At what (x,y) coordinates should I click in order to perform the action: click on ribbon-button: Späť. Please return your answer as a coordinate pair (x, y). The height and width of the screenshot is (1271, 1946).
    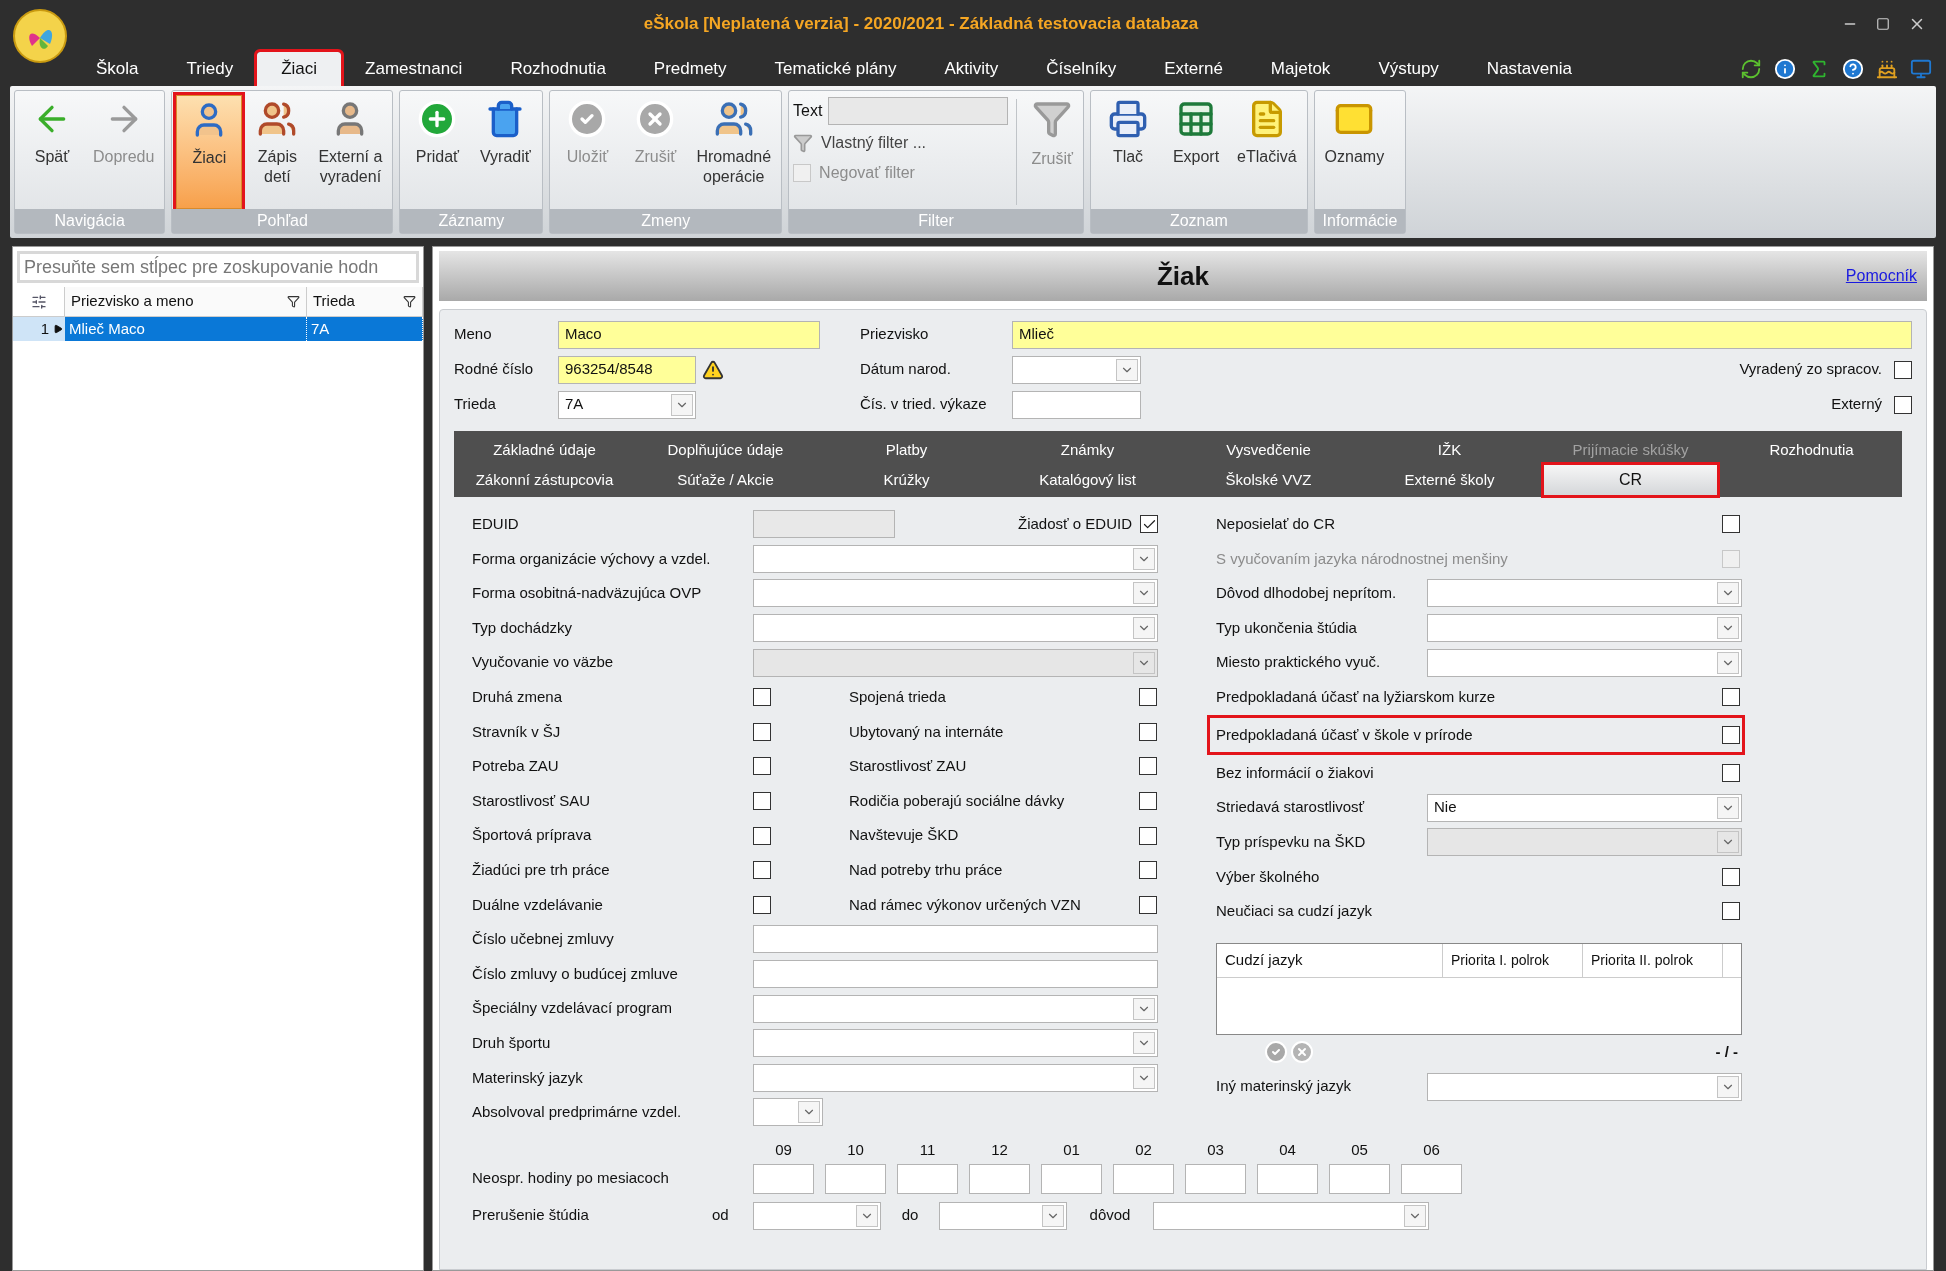
    Looking at the image, I should click on (52, 152).